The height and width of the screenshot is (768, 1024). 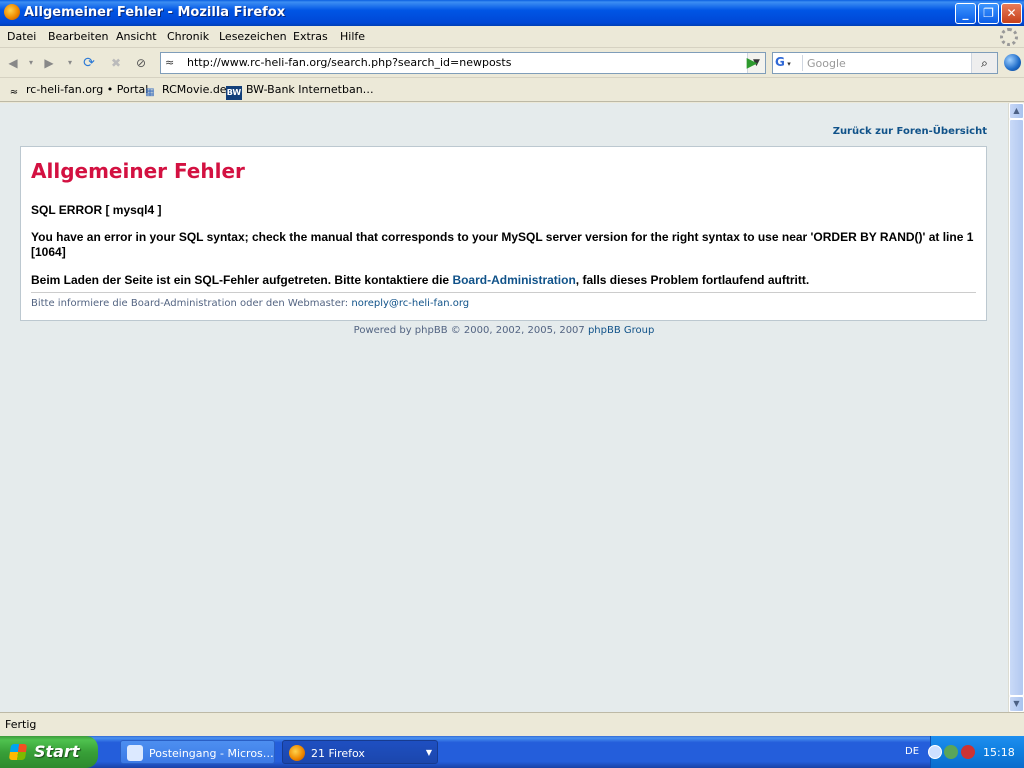 I want to click on menu-lesezeichen: Lesezeichen, so click(x=253, y=36).